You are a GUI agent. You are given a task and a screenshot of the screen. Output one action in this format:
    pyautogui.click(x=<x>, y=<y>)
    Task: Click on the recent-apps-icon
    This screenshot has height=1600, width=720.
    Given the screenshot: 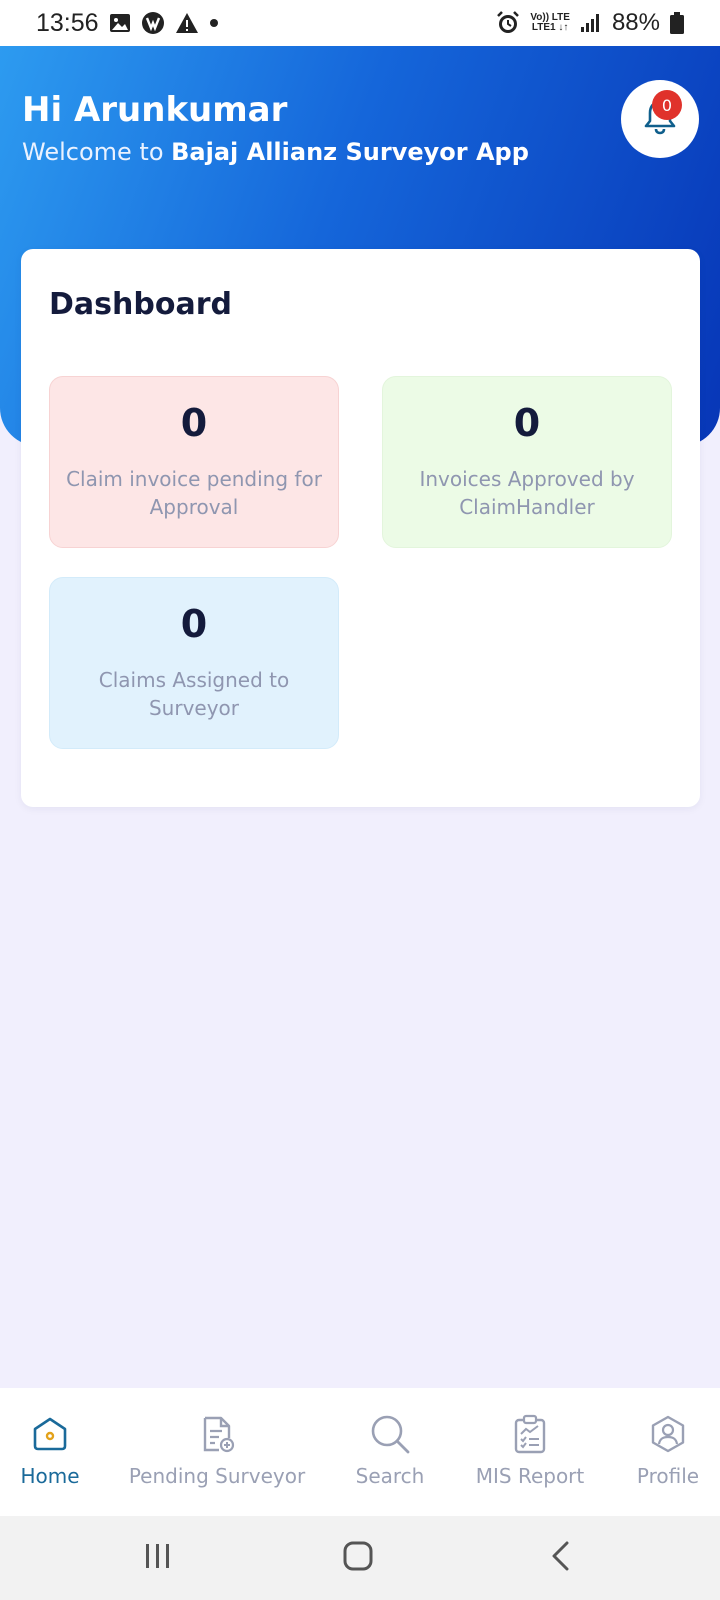 What is the action you would take?
    pyautogui.click(x=158, y=1558)
    